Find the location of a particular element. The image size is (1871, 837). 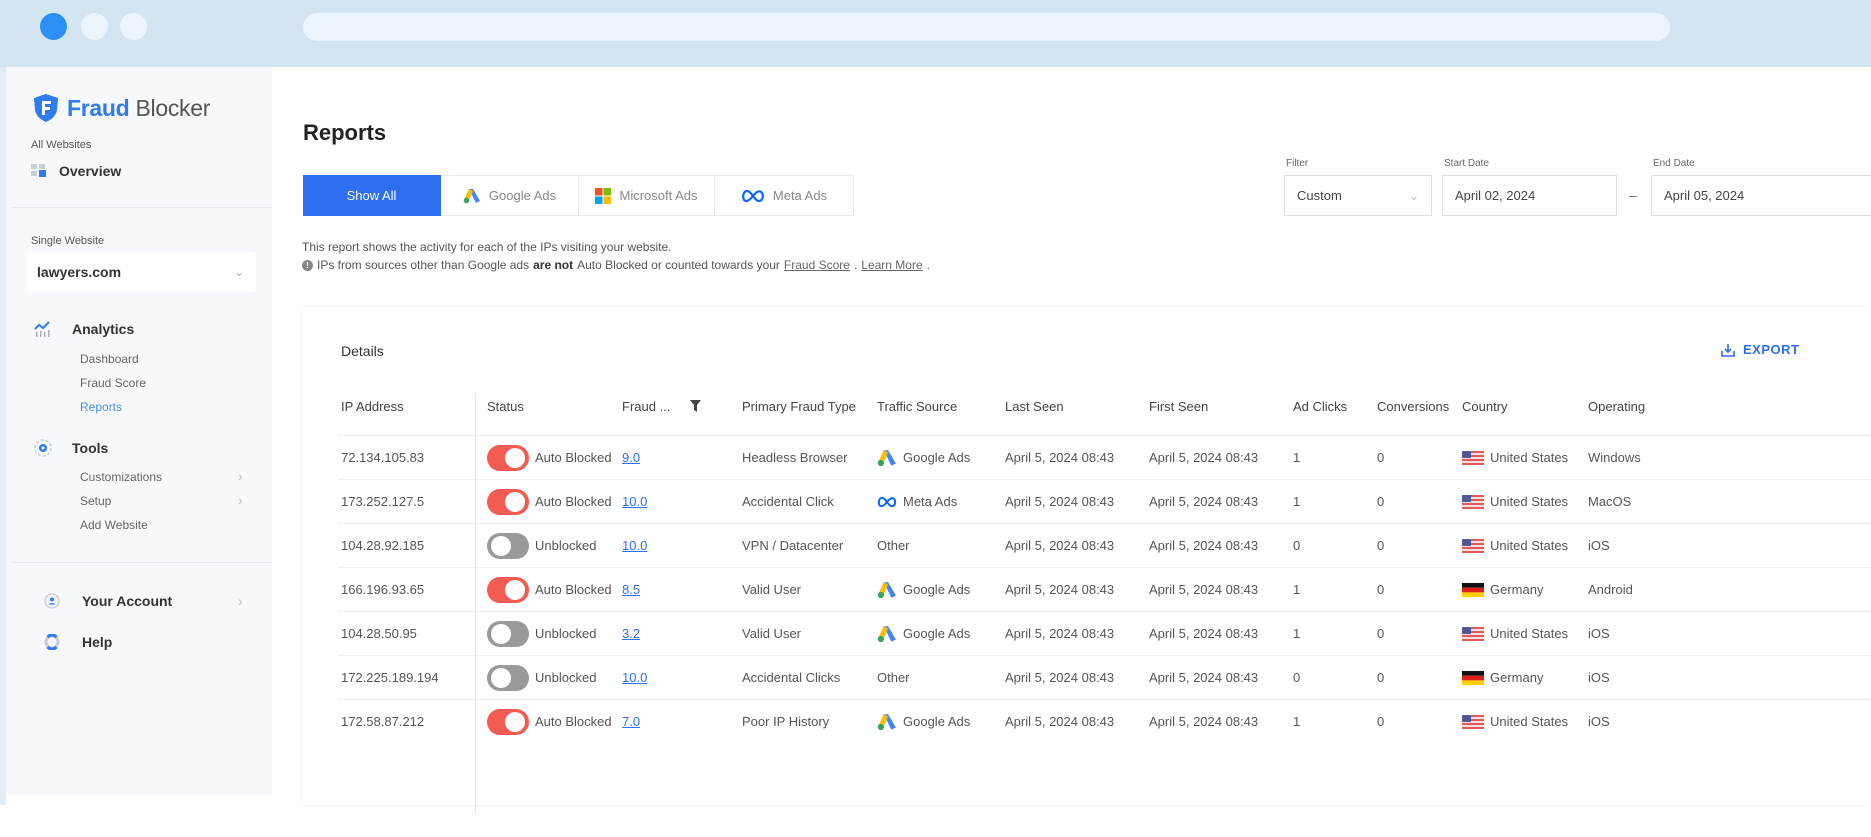

filter-select: Custom ⌄ is located at coordinates (1358, 195).